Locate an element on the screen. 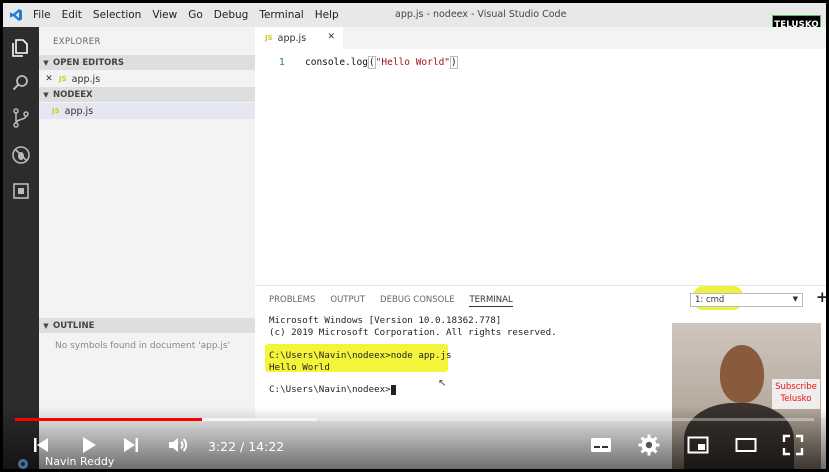 The width and height of the screenshot is (829, 472). terminal-line: C:\Users\Navin\nodeex>node app.js is located at coordinates (360, 355).